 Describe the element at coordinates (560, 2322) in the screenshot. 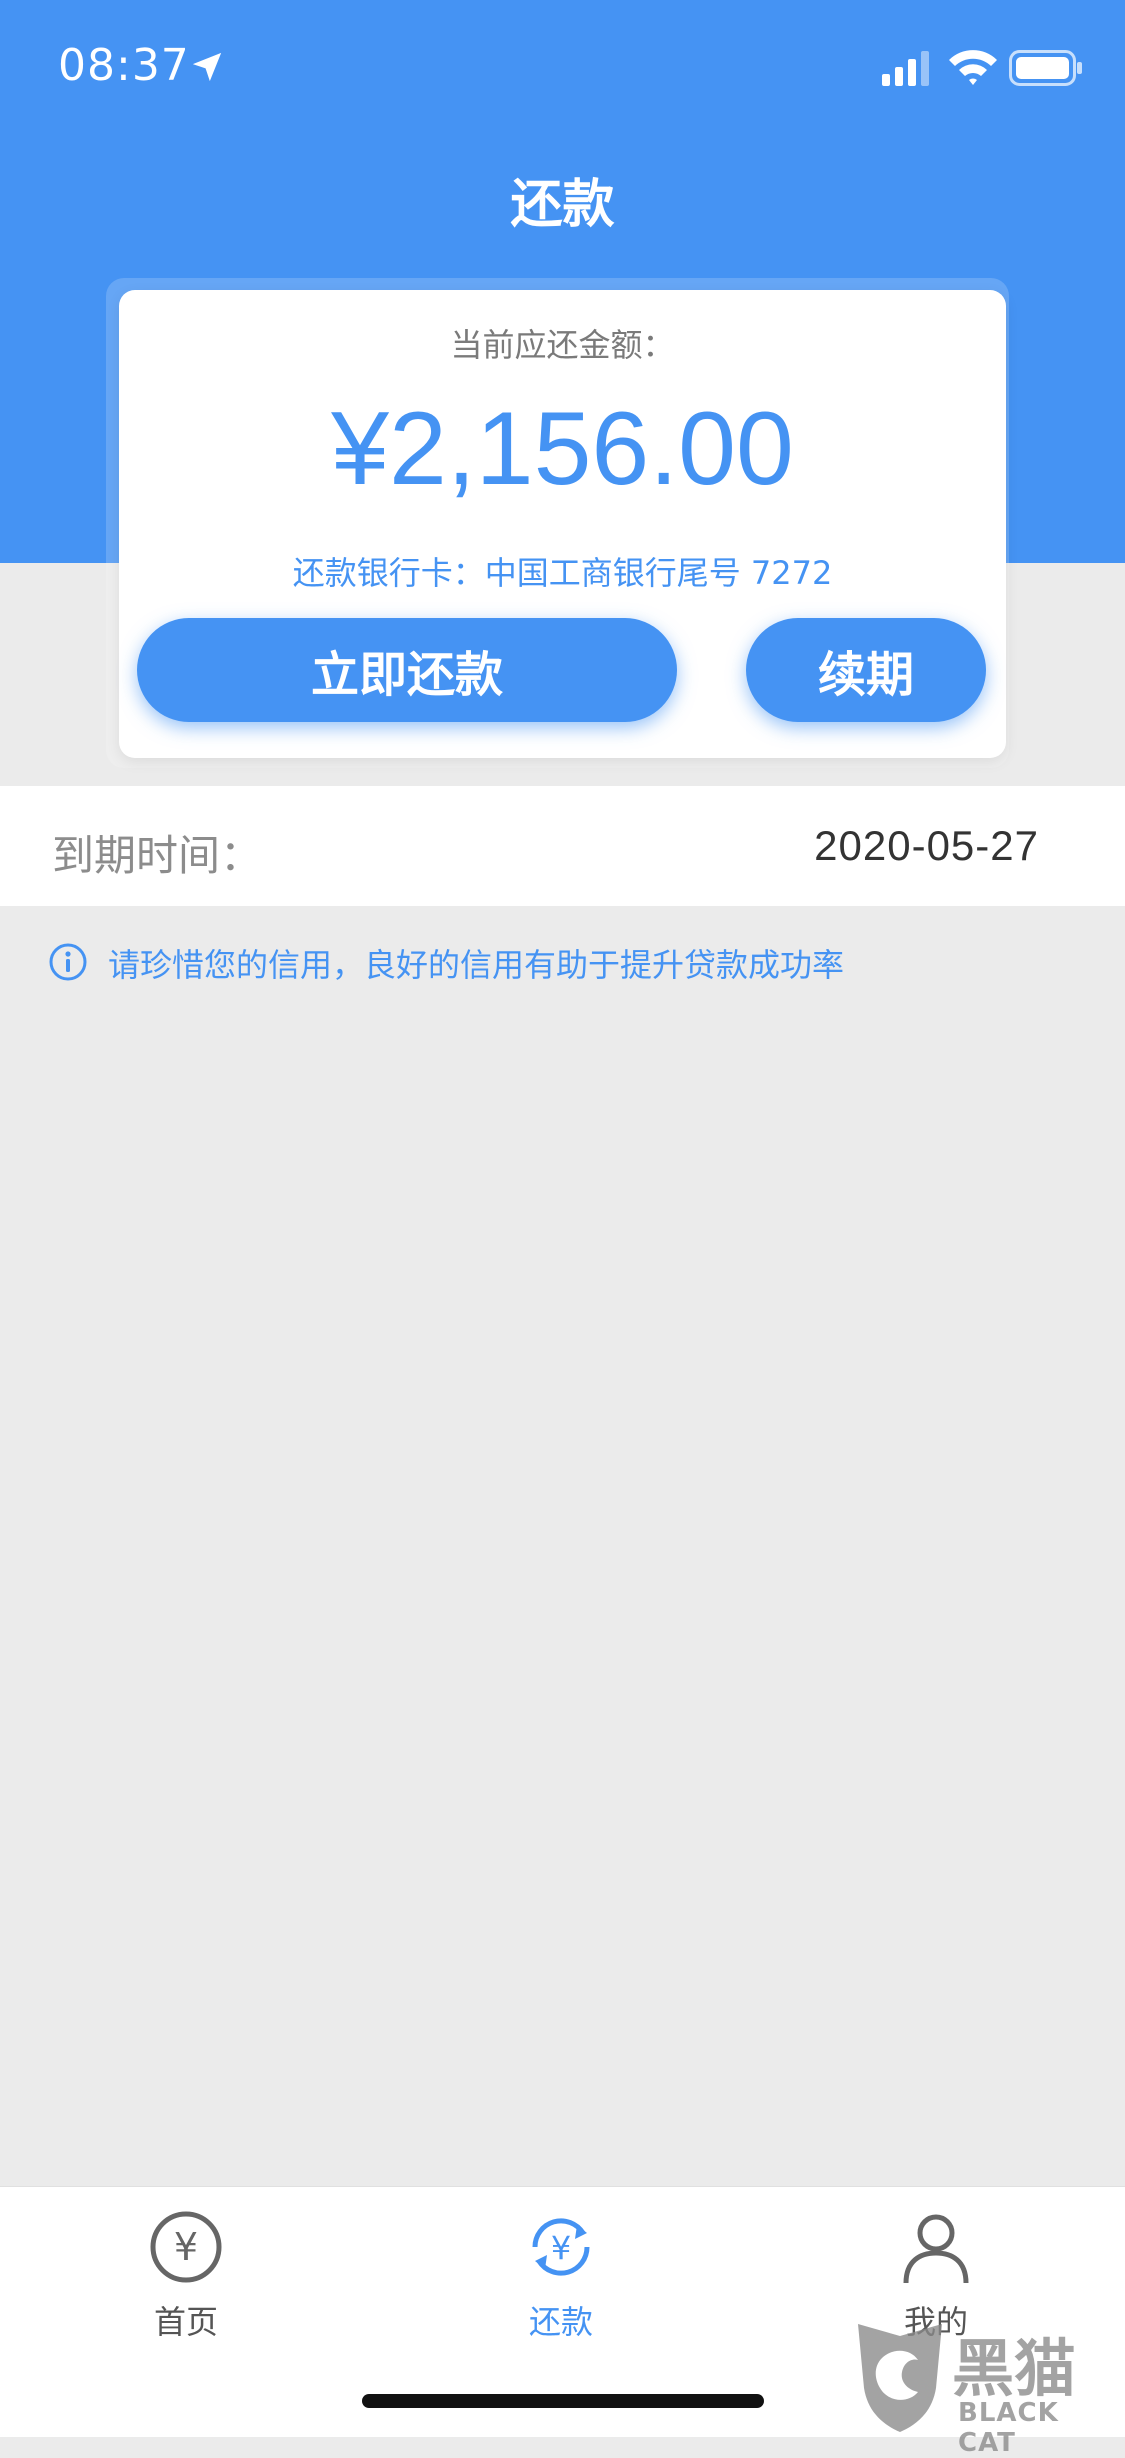

I see `tab-repay-label: 还款` at that location.